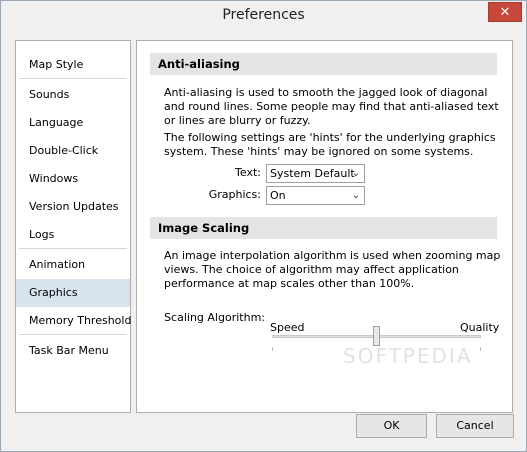 The height and width of the screenshot is (452, 527). I want to click on title-bar: Preferences ✕, so click(263, 16).